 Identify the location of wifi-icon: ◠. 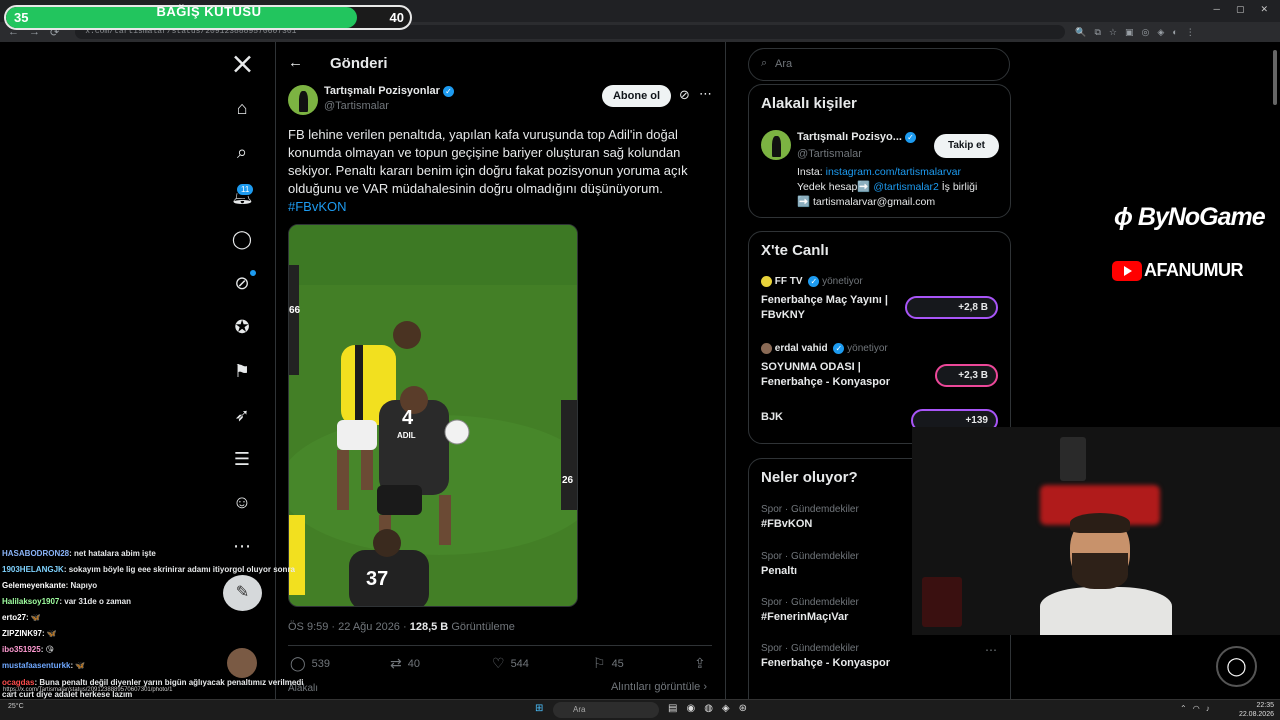
(1196, 708).